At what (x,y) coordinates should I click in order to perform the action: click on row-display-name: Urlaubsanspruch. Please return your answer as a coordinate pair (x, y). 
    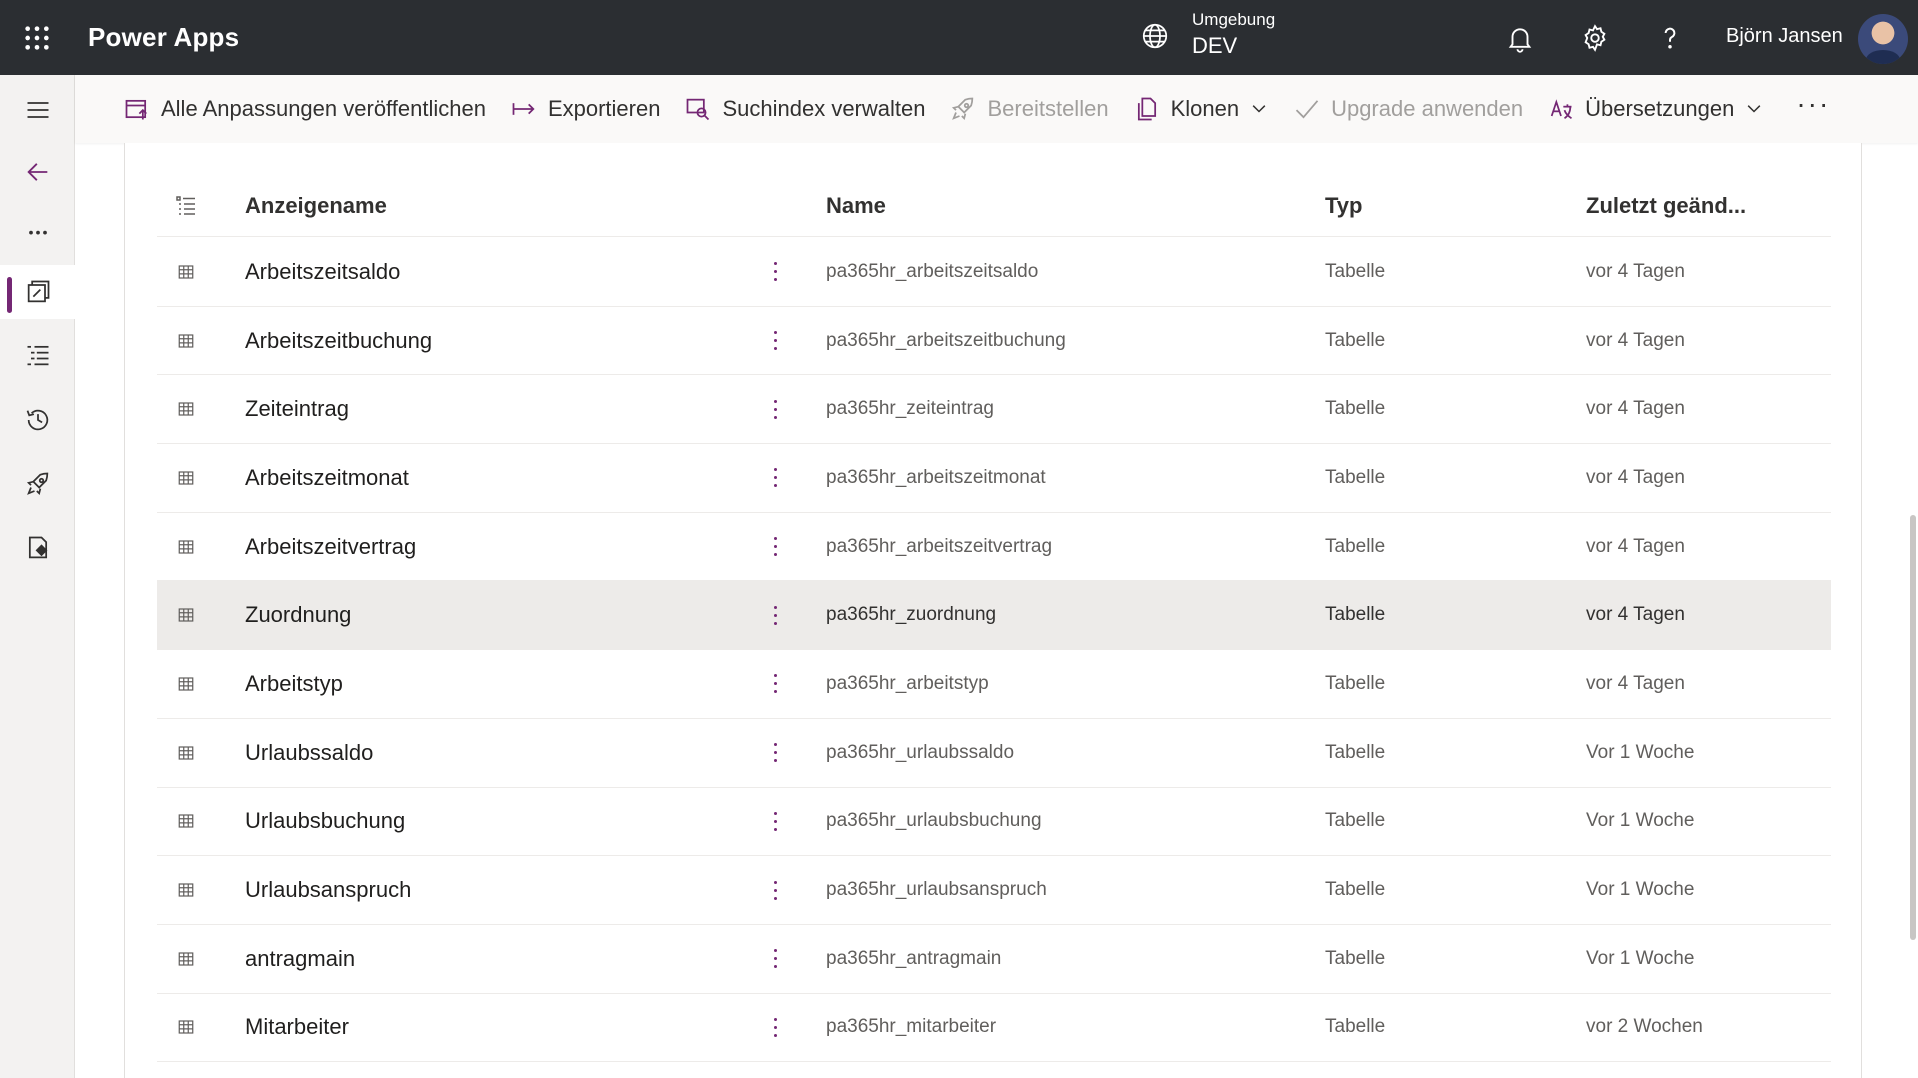
    Looking at the image, I should click on (328, 890).